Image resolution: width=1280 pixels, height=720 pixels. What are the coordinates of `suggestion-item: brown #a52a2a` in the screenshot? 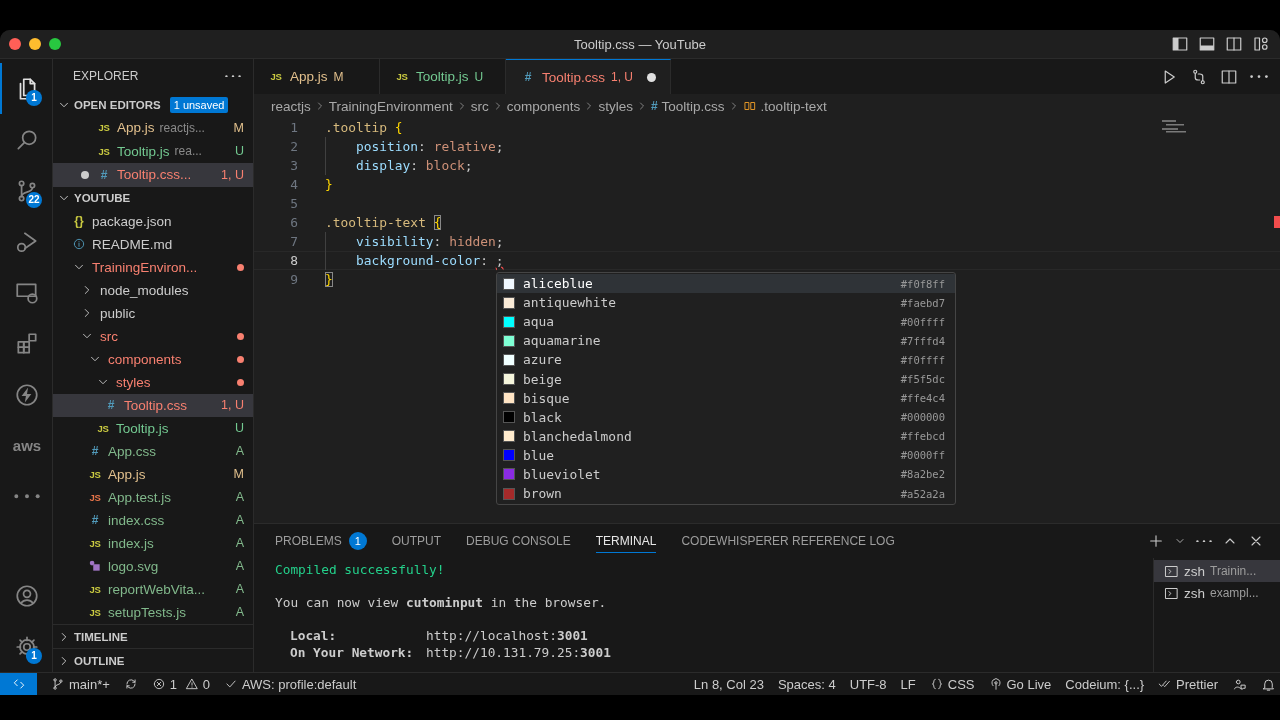 It's located at (726, 494).